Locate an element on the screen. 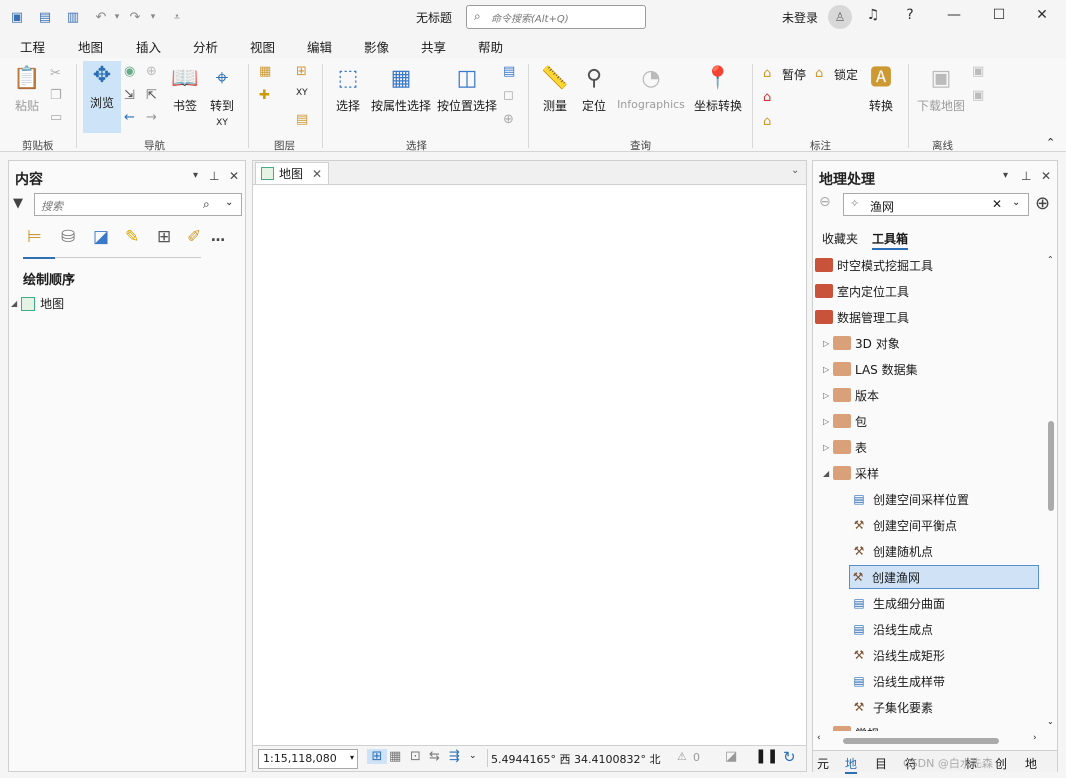 This screenshot has width=1066, height=778. next-extent-icon: → is located at coordinates (151, 117).